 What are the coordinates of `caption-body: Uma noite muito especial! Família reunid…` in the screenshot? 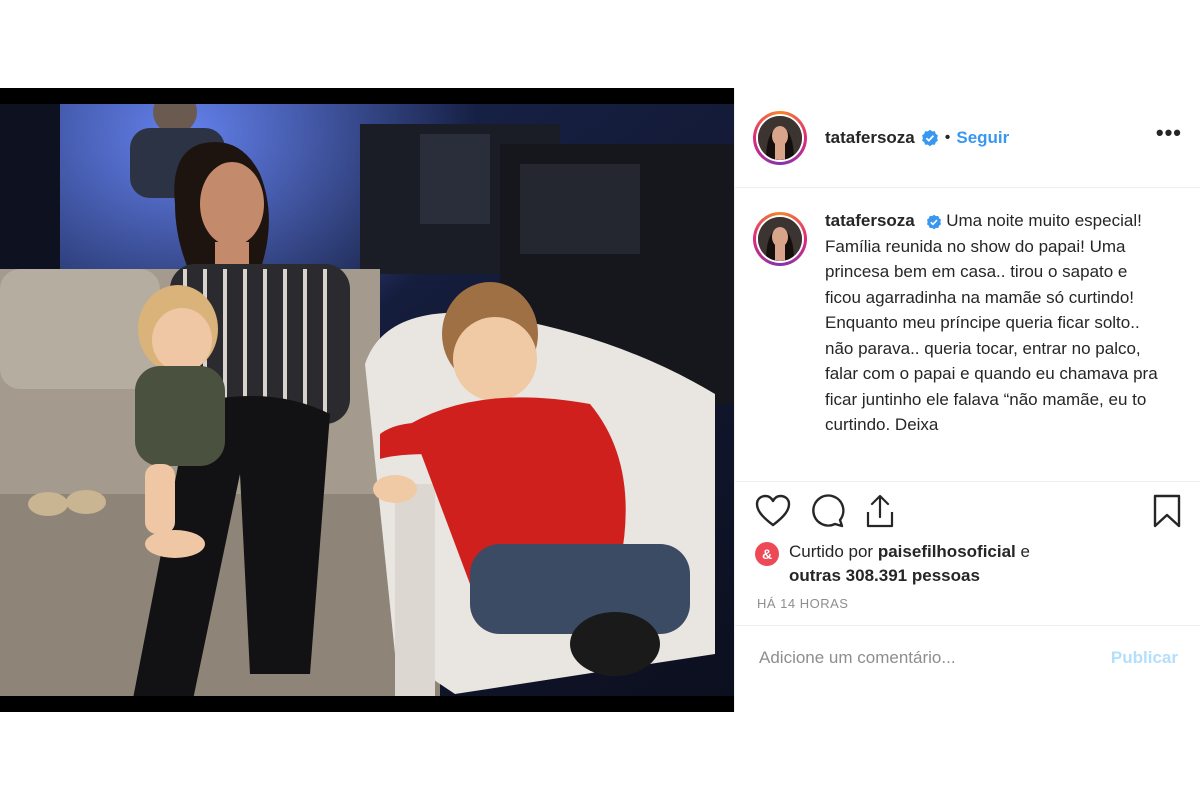 It's located at (991, 322).